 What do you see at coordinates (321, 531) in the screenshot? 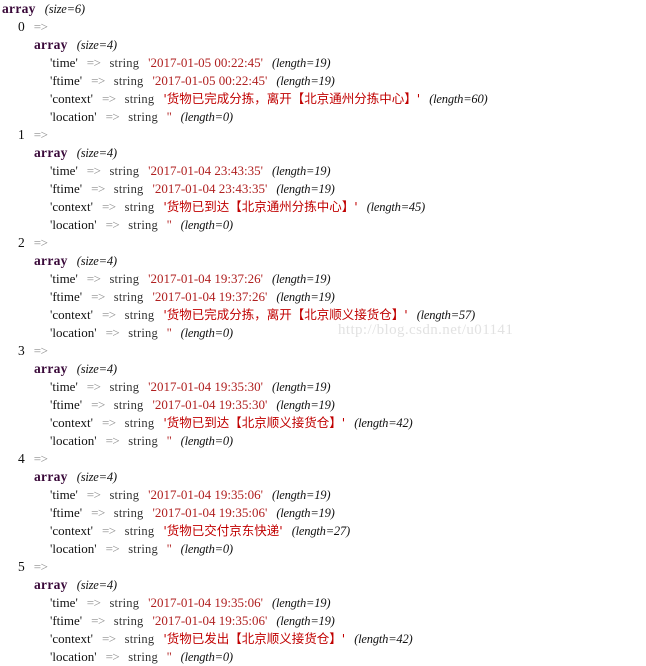
I see `value-length: (length=27)` at bounding box center [321, 531].